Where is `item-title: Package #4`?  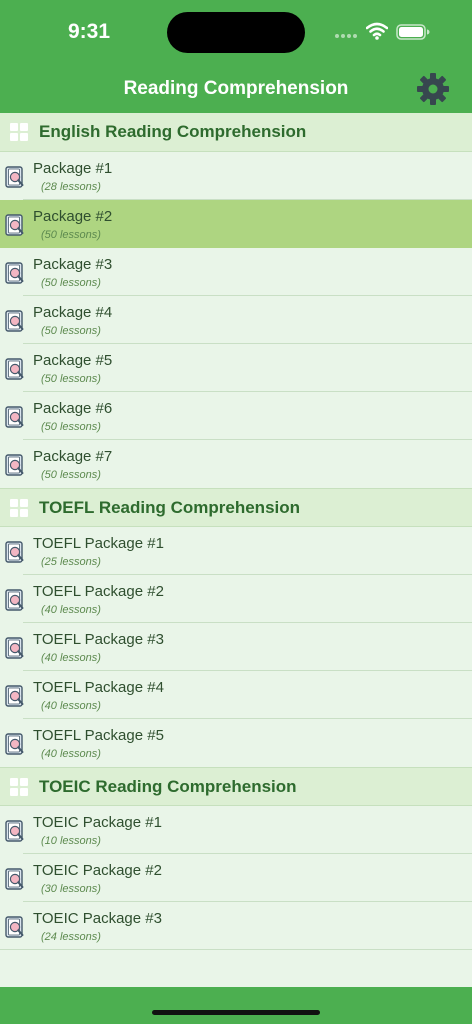 item-title: Package #4 is located at coordinates (73, 312).